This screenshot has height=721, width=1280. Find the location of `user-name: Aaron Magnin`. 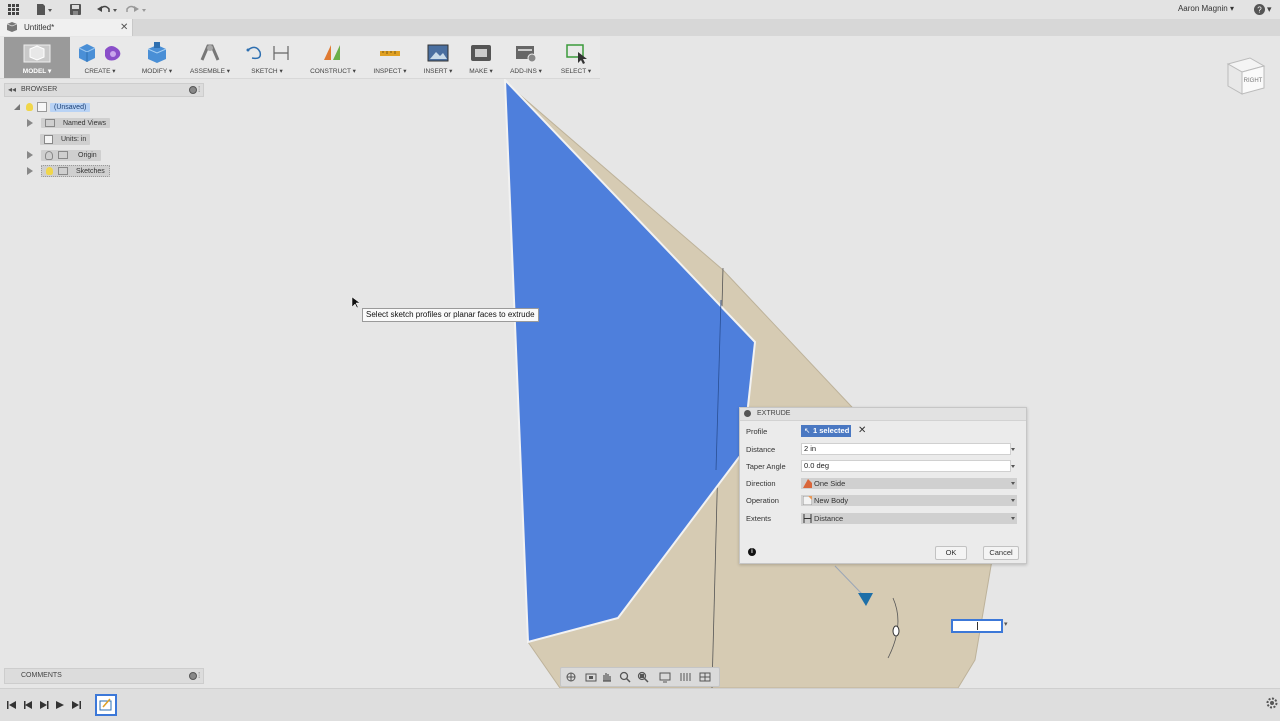

user-name: Aaron Magnin is located at coordinates (1202, 8).